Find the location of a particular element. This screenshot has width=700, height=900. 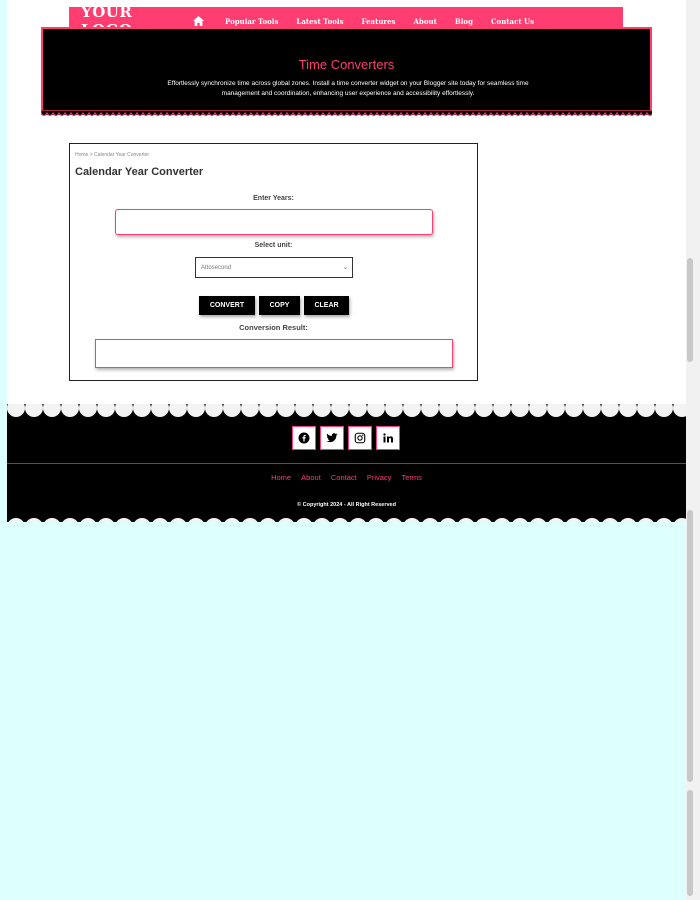

nav-blog: Blog is located at coordinates (464, 21).